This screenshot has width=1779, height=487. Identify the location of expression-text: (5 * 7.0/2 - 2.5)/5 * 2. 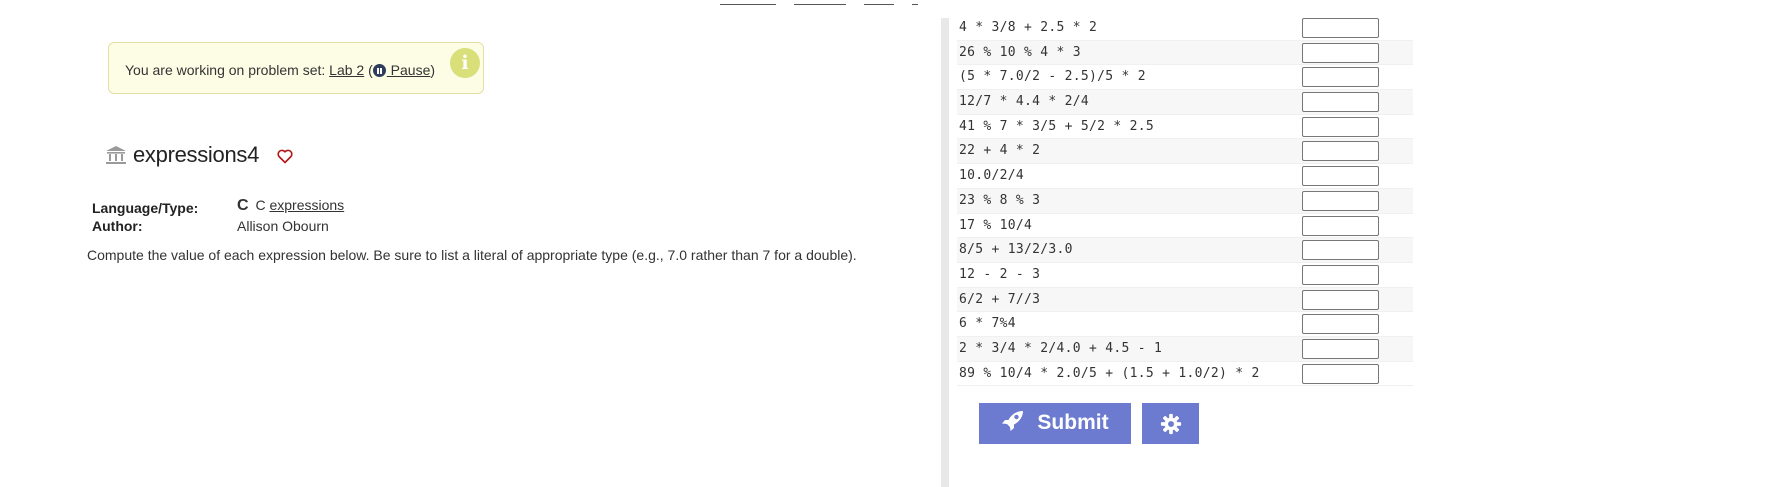
(1052, 77).